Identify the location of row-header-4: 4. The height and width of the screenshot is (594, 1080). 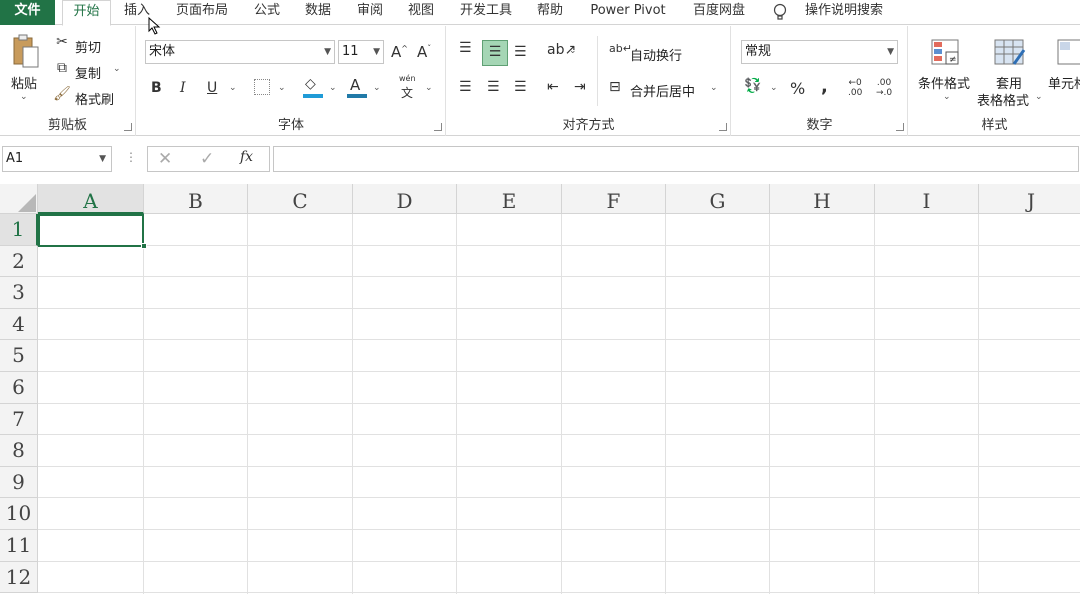
(19, 324).